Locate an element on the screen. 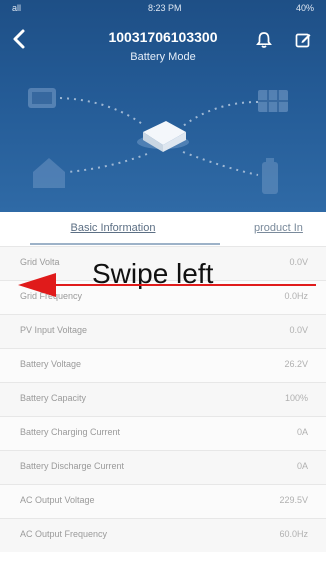 The width and height of the screenshot is (326, 579). row-value: 26.2V is located at coordinates (296, 364).